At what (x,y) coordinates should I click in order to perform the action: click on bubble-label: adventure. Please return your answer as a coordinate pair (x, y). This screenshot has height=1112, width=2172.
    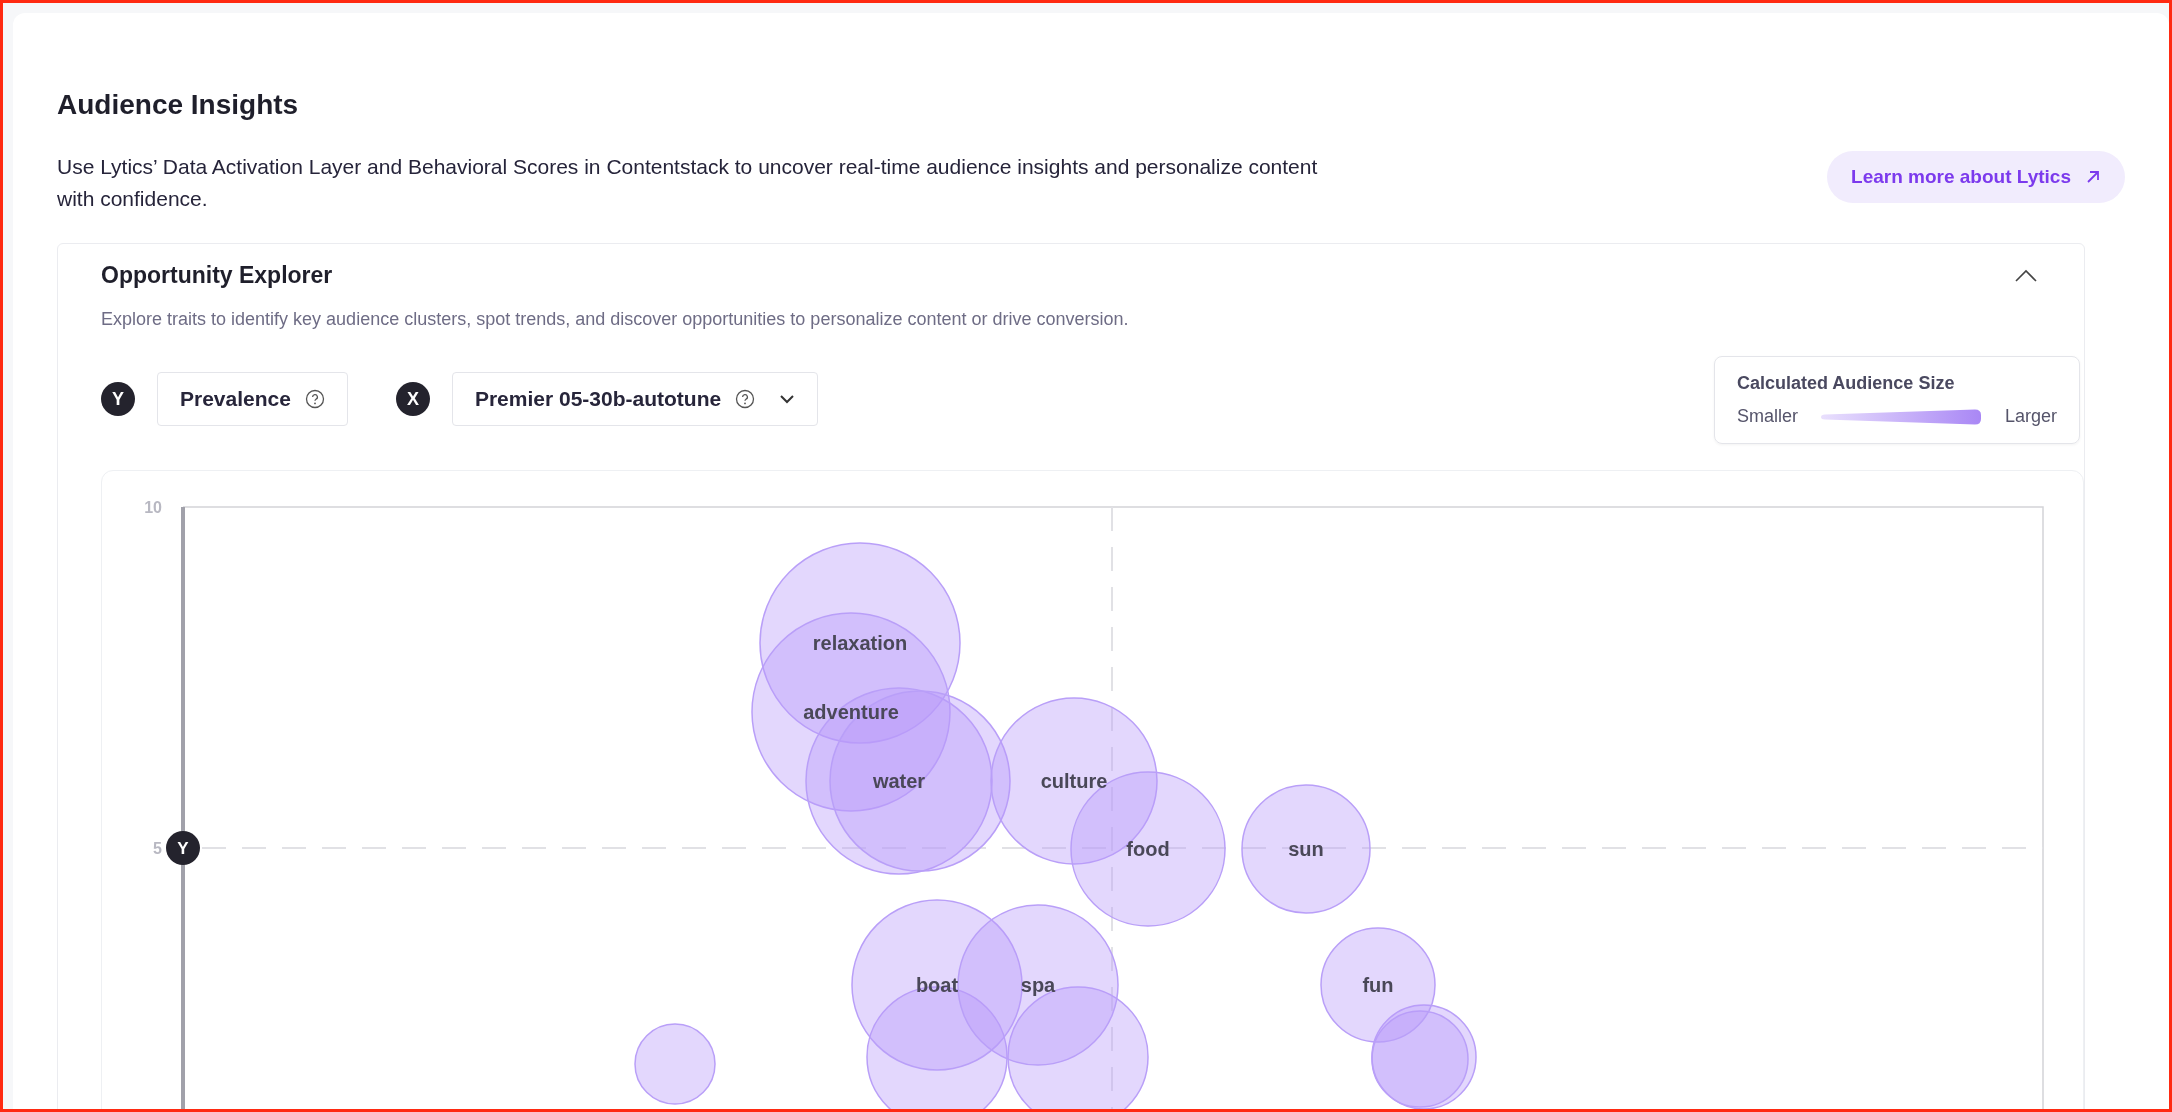
    Looking at the image, I should click on (851, 712).